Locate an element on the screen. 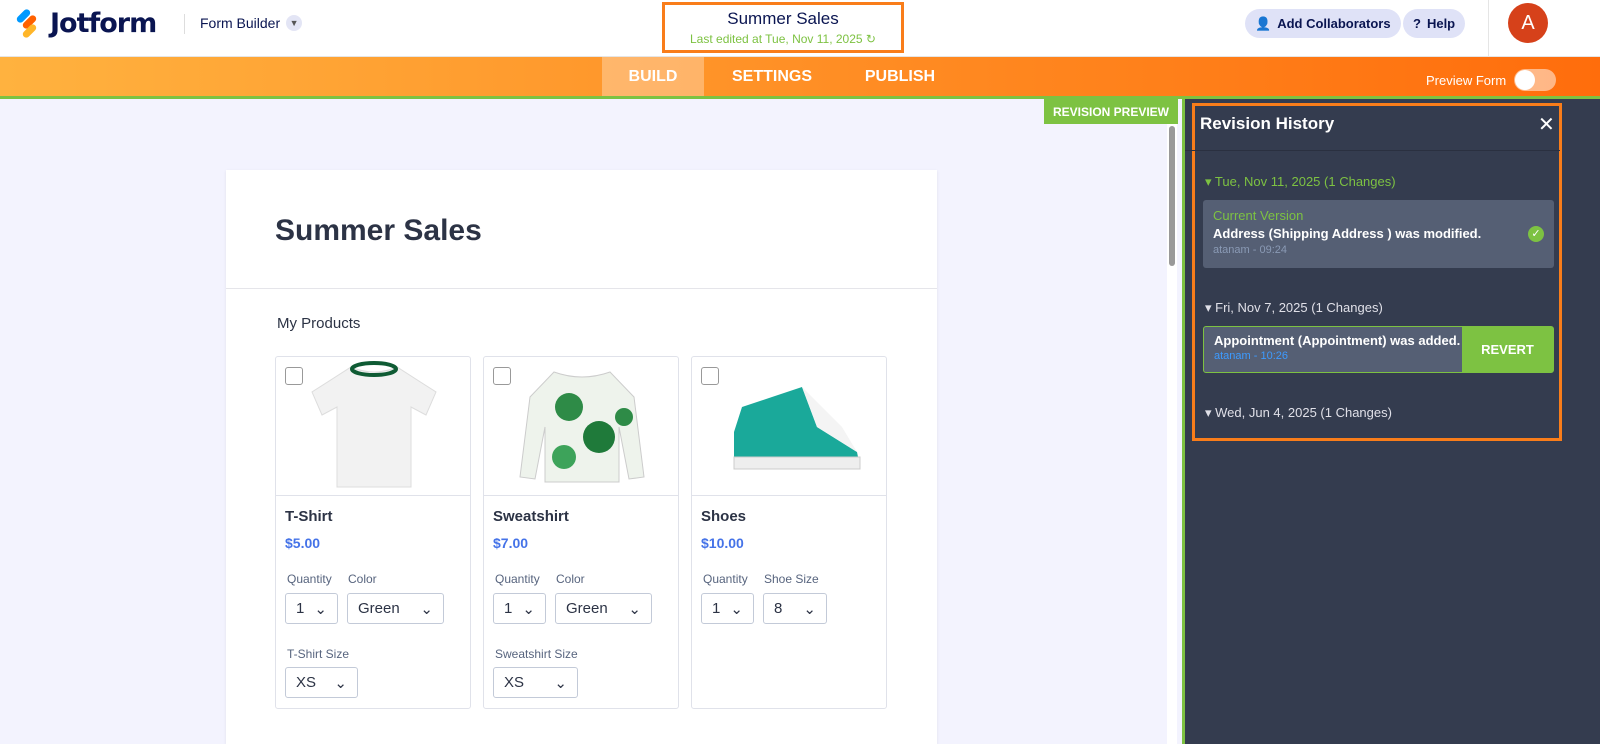 The image size is (1600, 744). add-collaborators-button: 👤 Add Collaborators is located at coordinates (1323, 23).